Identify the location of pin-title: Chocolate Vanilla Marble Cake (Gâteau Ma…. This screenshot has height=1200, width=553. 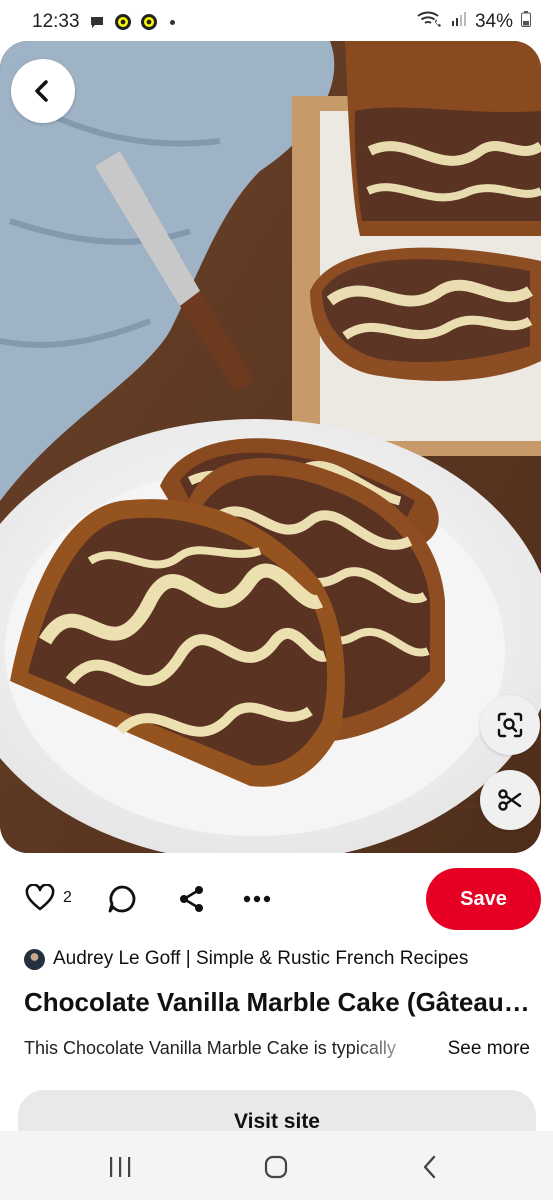
(279, 1002).